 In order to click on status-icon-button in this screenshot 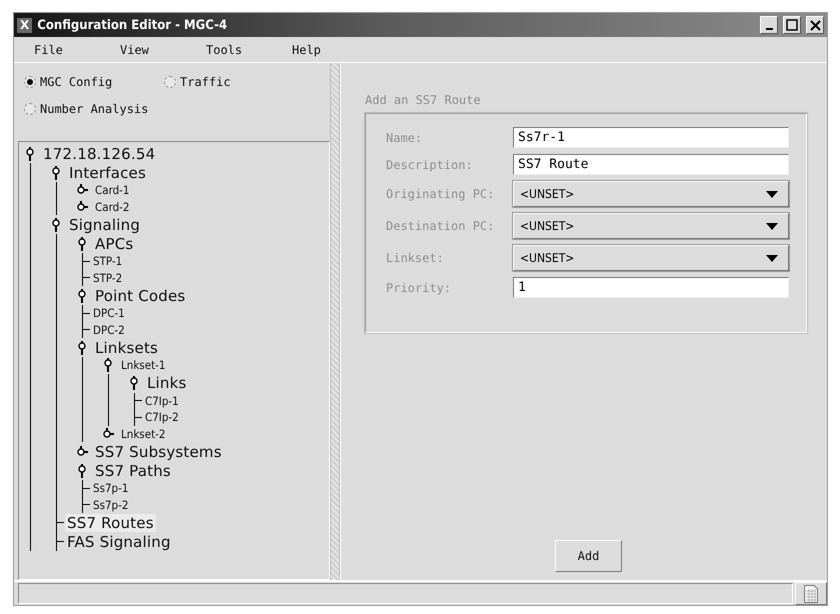, I will do `click(811, 593)`.